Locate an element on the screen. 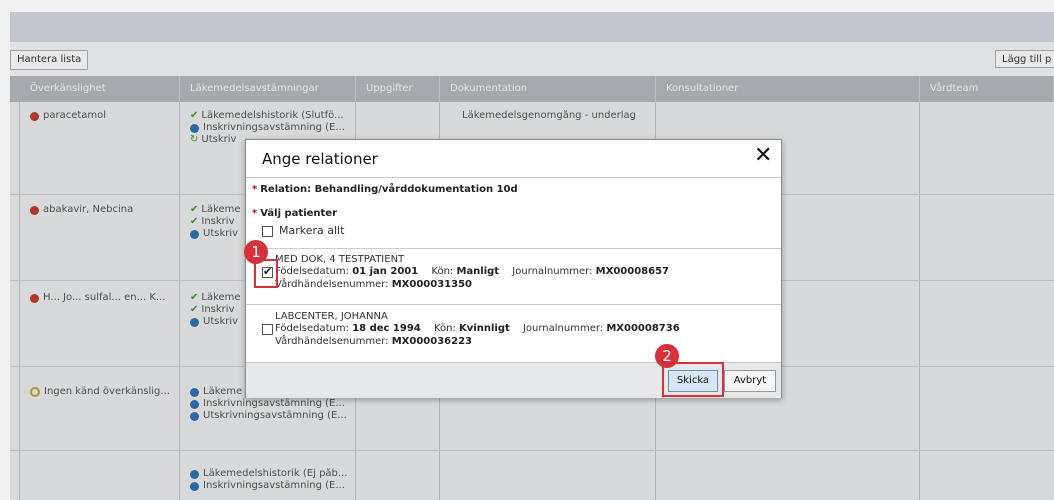  select-all-label: Markera allt is located at coordinates (311, 230).